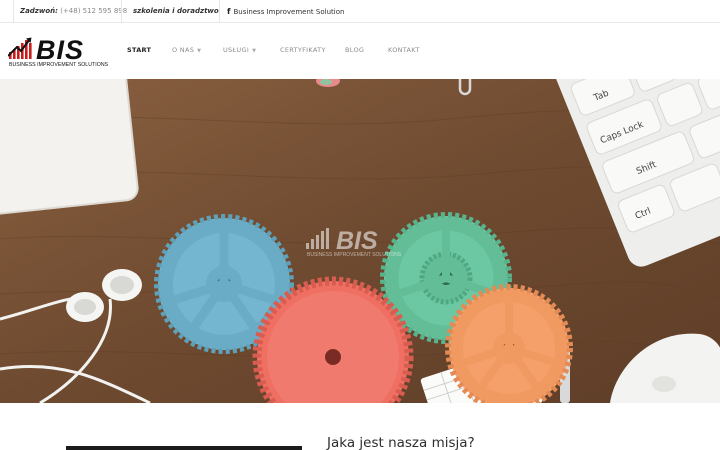  I want to click on phone-label: Zadzwoń:, so click(39, 11).